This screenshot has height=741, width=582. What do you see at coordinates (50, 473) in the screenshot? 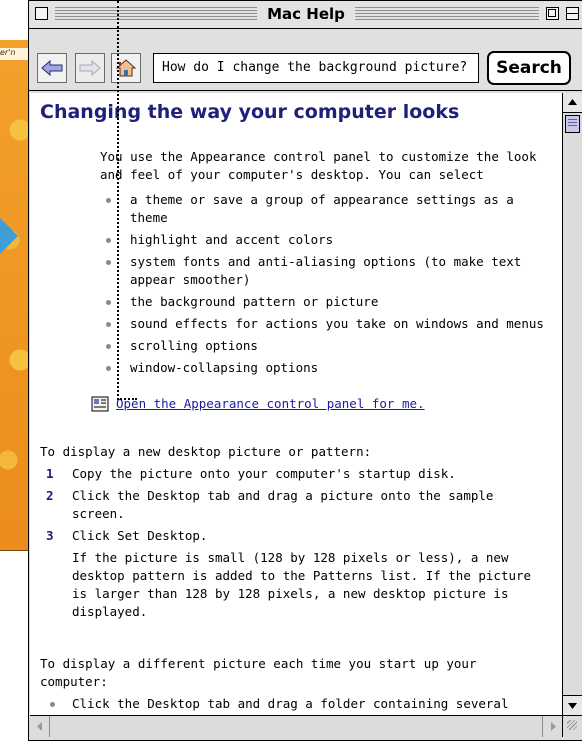
I see `step-number: 1` at bounding box center [50, 473].